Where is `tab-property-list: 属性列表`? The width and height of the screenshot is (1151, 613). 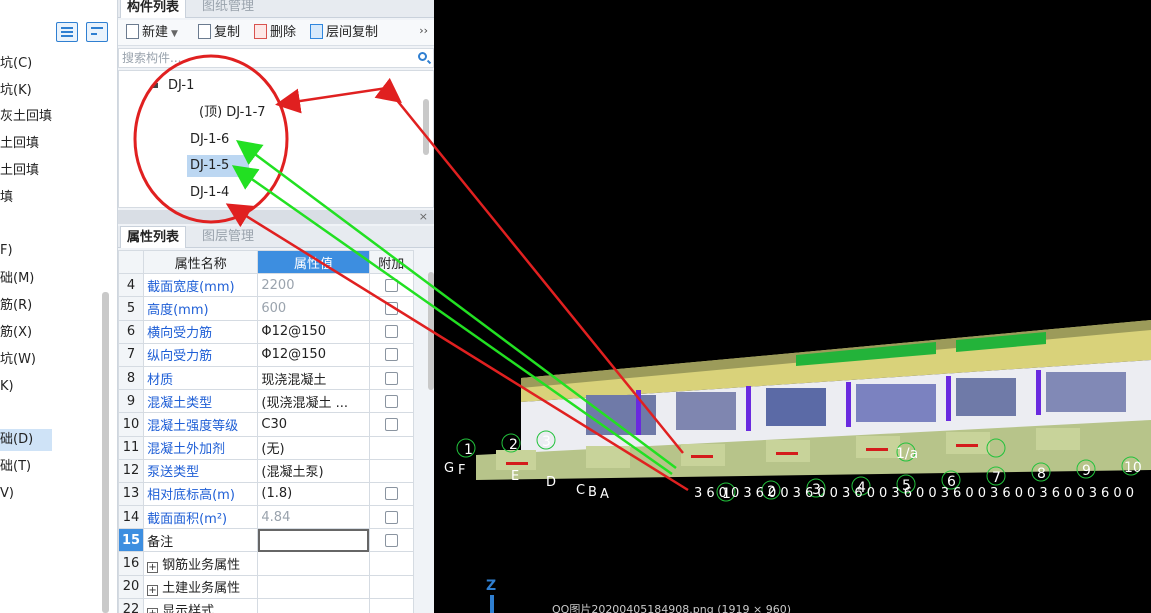 tab-property-list: 属性列表 is located at coordinates (153, 237).